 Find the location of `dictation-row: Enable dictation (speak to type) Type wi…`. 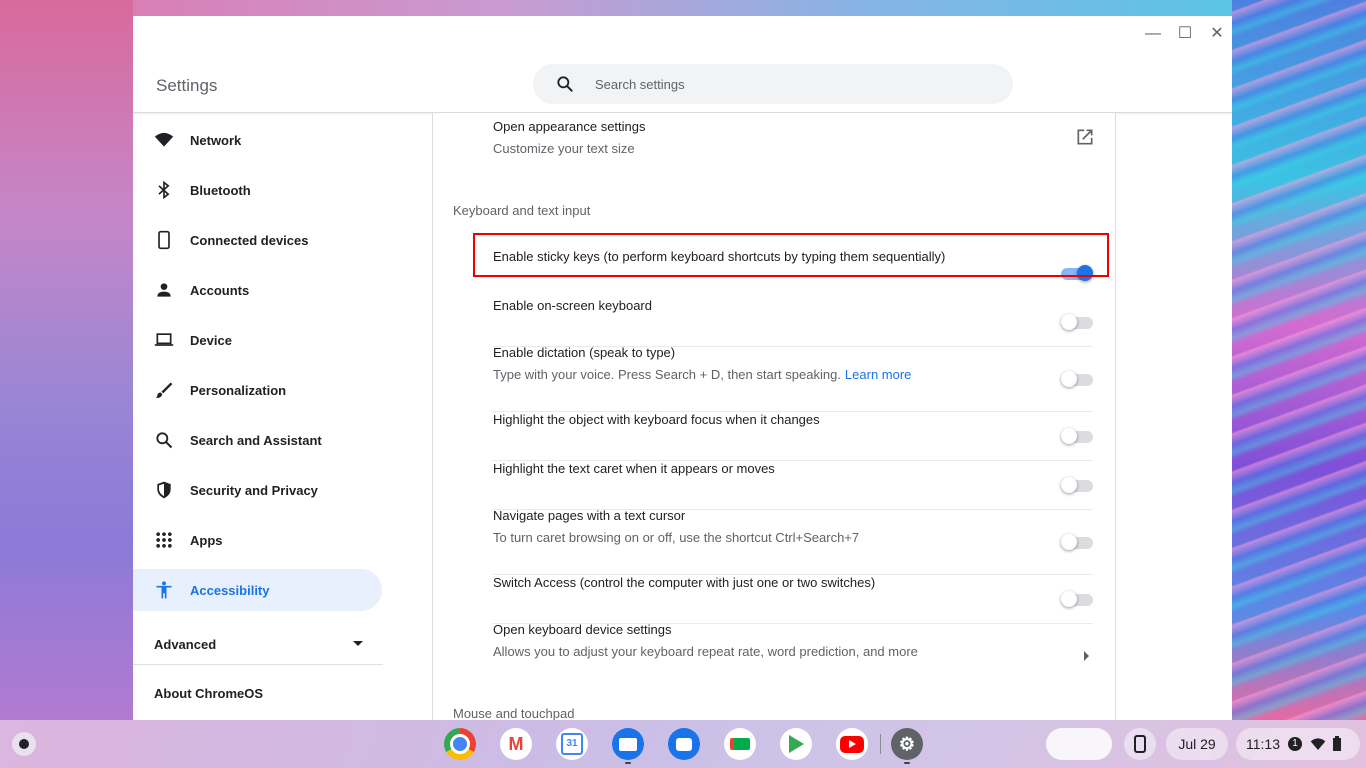

dictation-row: Enable dictation (speak to type) Type wi… is located at coordinates (793, 363).